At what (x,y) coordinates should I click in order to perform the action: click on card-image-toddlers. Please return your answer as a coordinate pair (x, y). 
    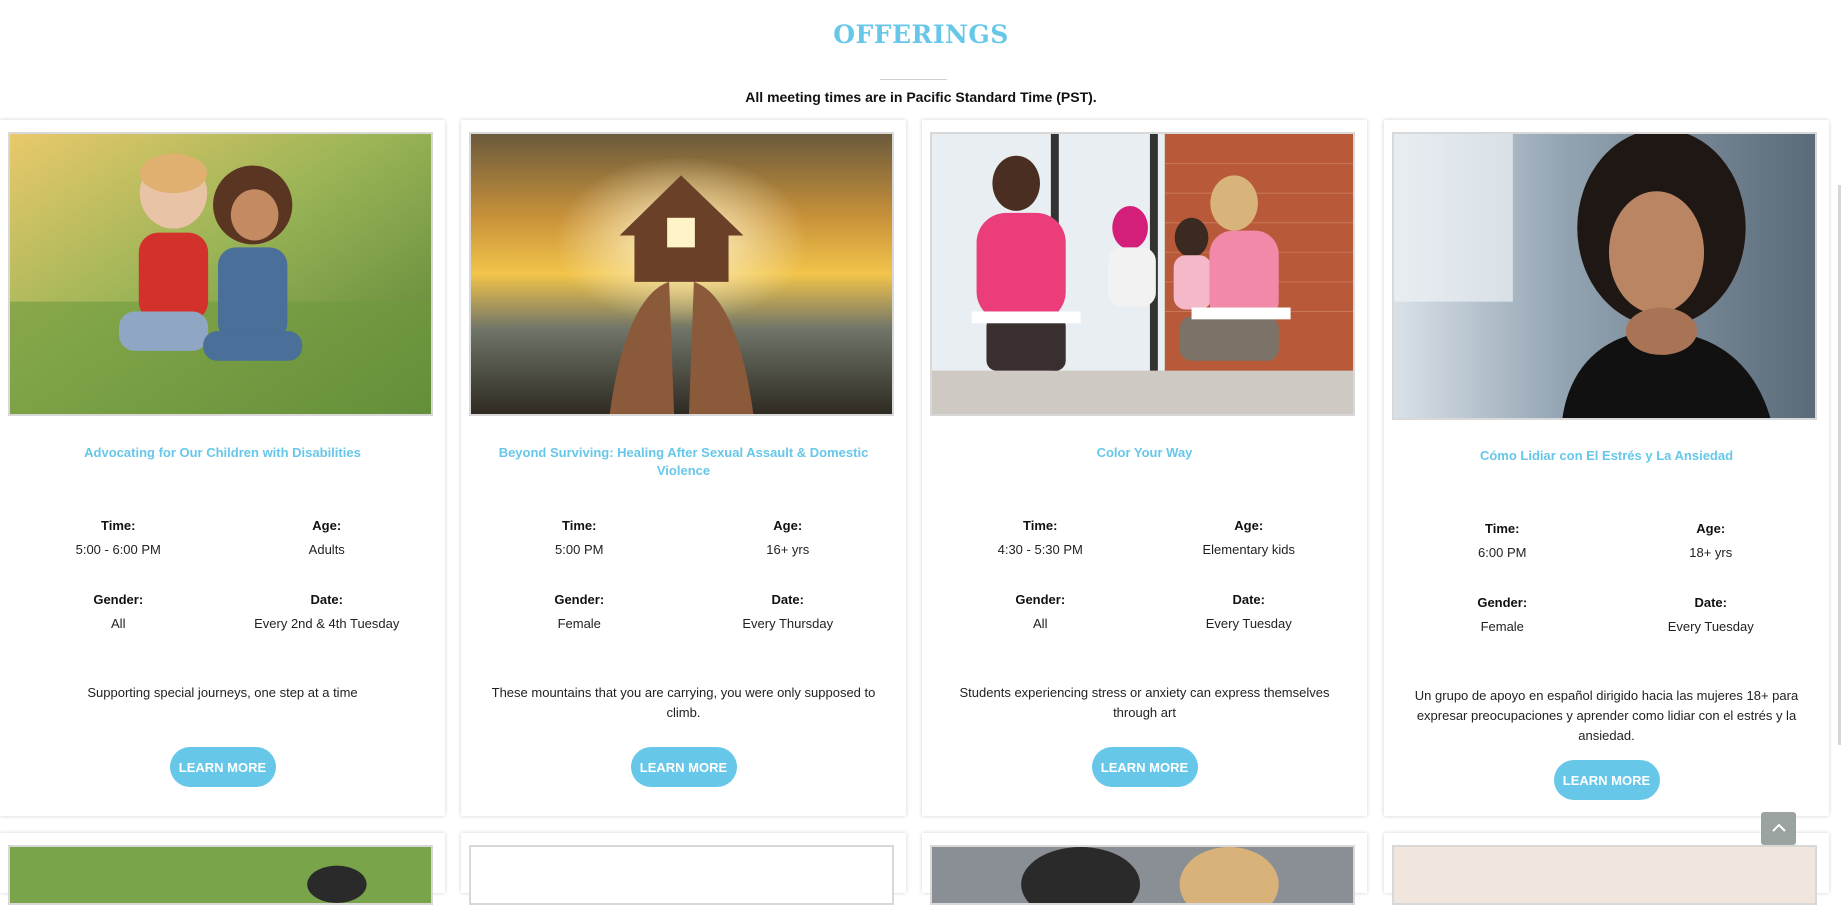
    Looking at the image, I should click on (220, 274).